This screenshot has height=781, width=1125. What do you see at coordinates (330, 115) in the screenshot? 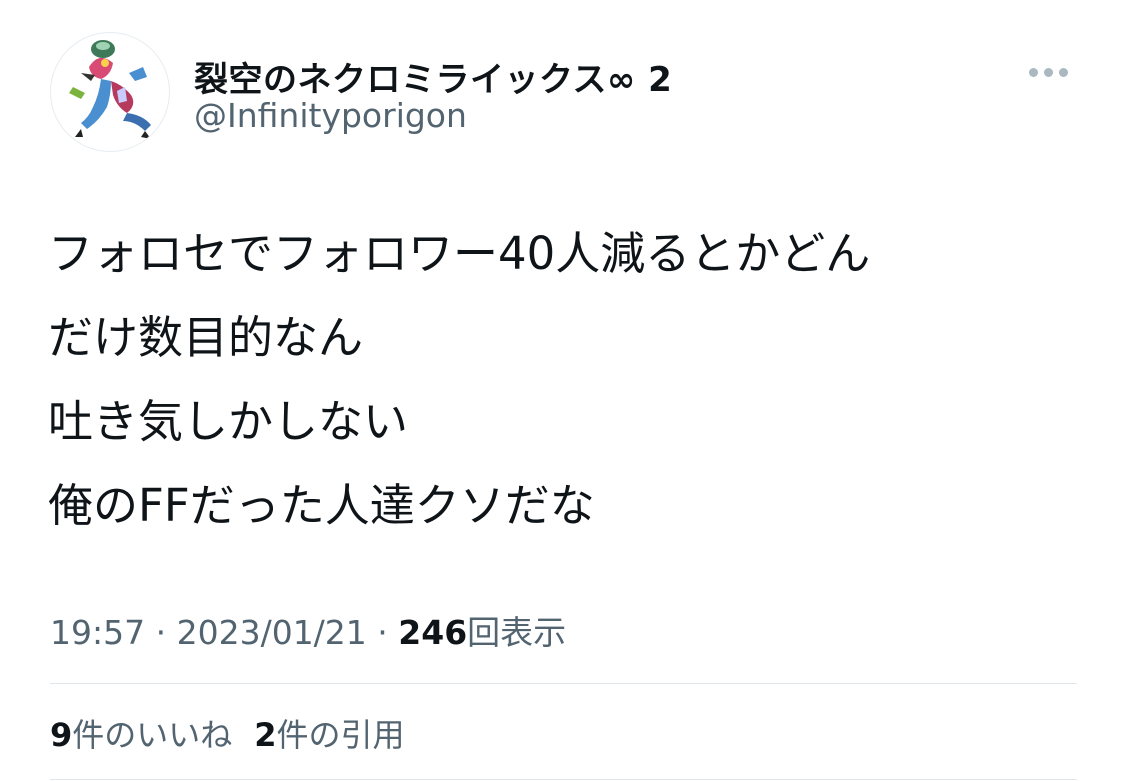
I see `user-handle: @Infinityporigon` at bounding box center [330, 115].